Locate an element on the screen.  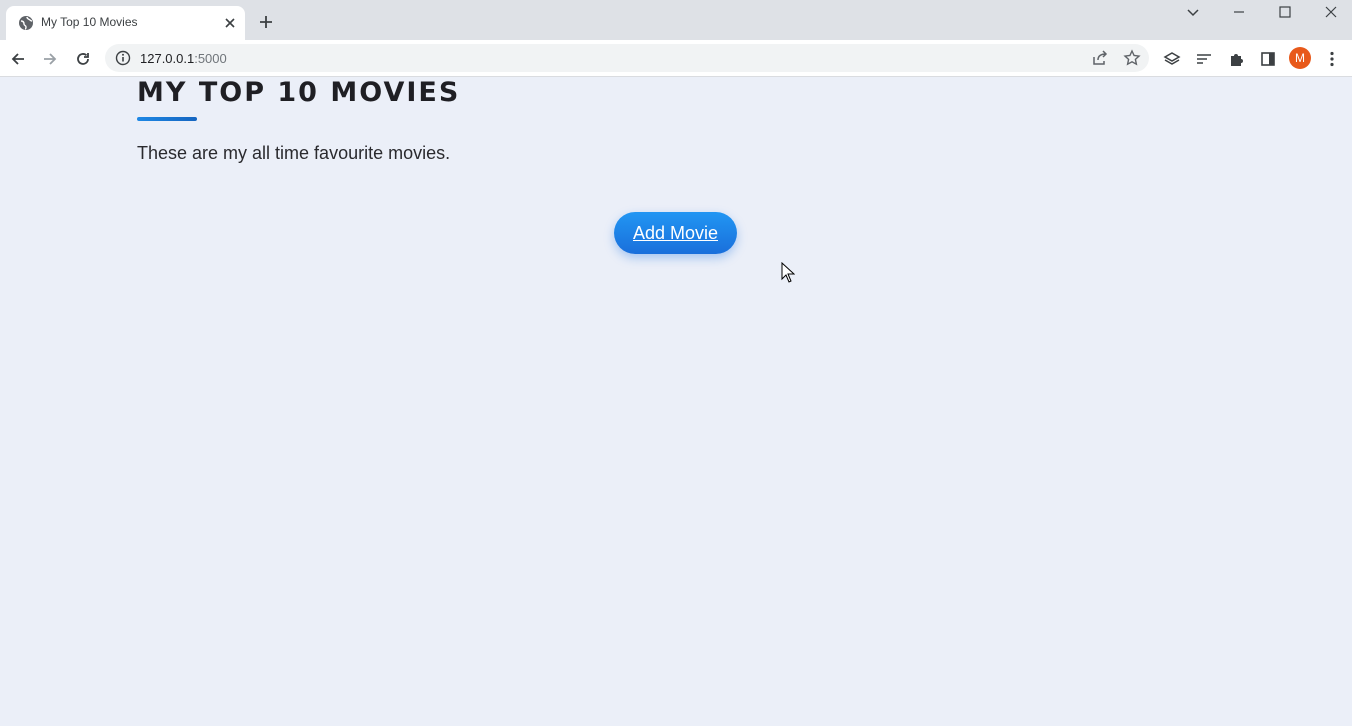
mouse-cursor-icon is located at coordinates (788, 272).